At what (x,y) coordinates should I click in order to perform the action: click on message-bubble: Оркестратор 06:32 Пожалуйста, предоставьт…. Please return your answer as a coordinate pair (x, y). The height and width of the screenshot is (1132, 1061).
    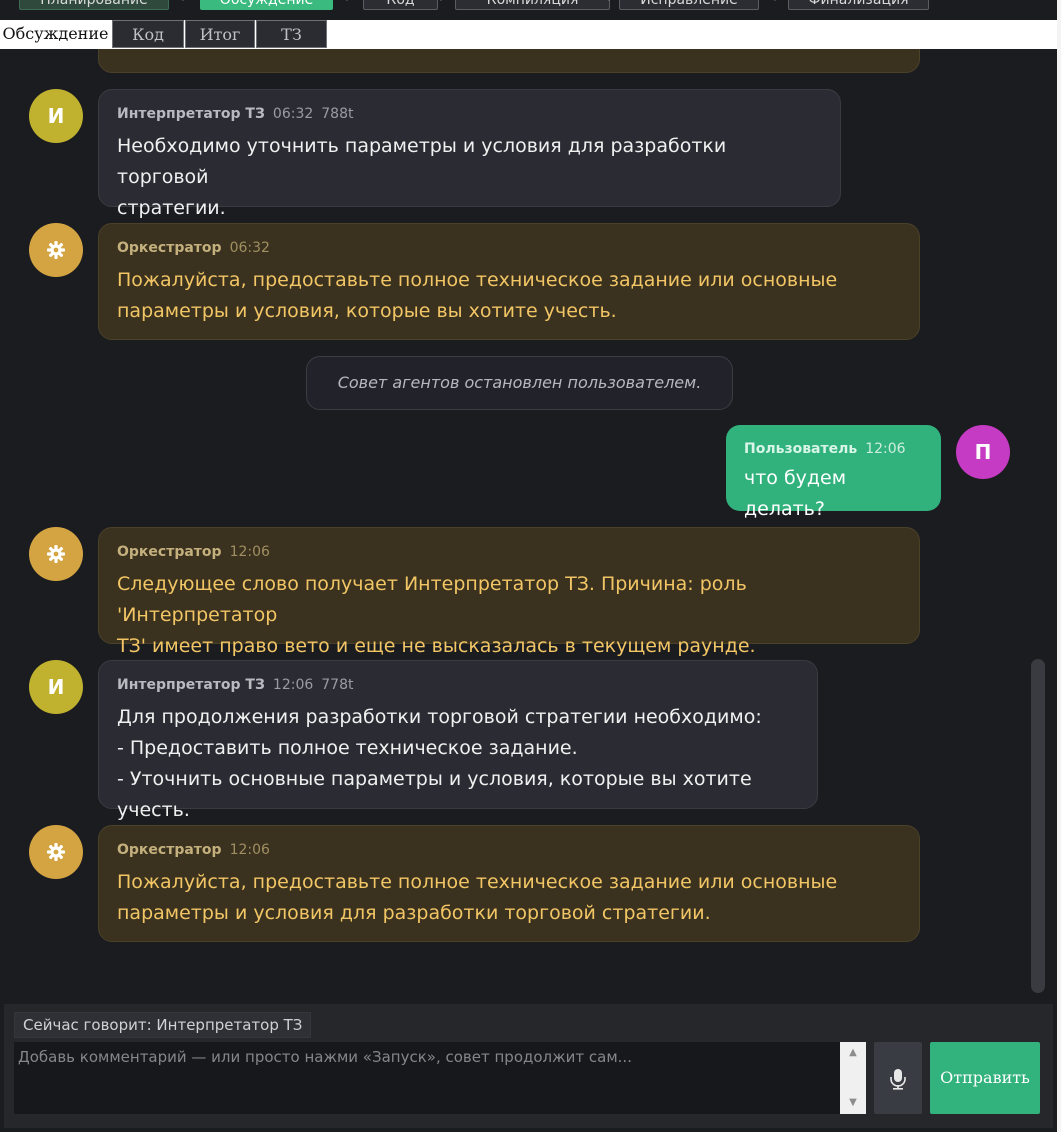
    Looking at the image, I should click on (509, 281).